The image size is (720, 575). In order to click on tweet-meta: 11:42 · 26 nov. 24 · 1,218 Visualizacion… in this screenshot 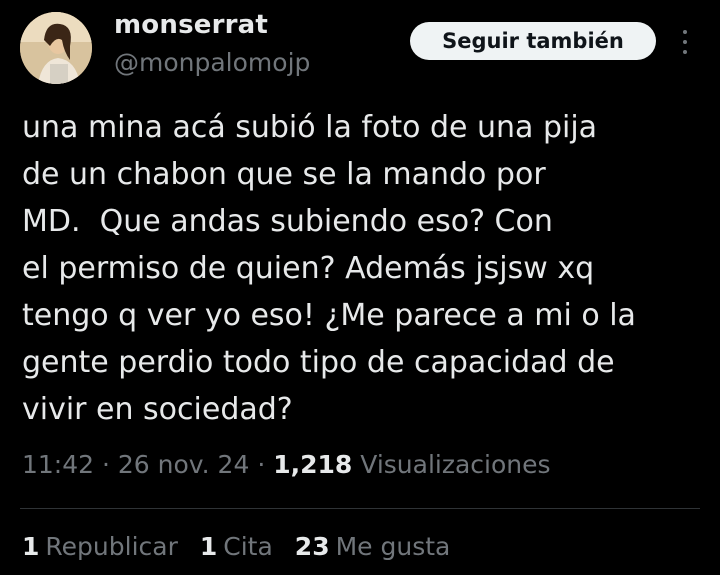, I will do `click(286, 464)`.